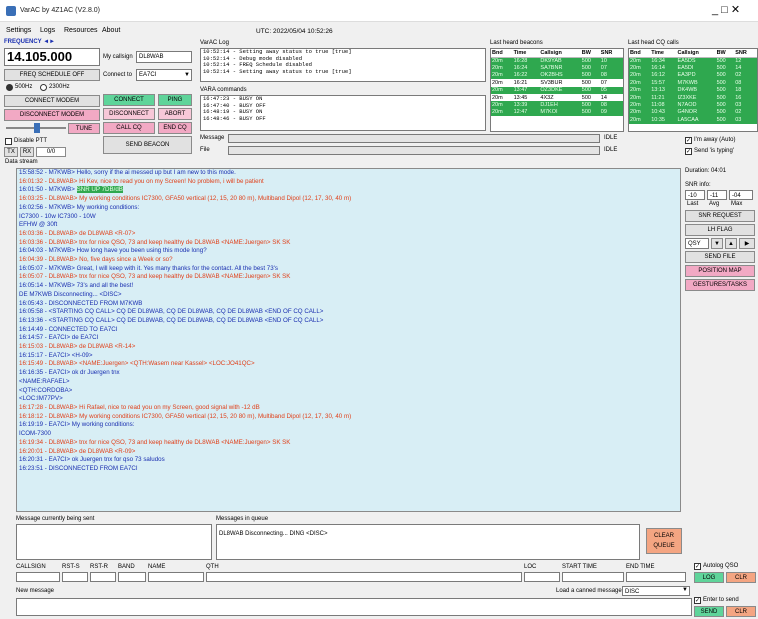 This screenshot has width=758, height=619. Describe the element at coordinates (557, 112) in the screenshot. I see `table-row: 20m 12:47 M7KOI 500 09` at that location.